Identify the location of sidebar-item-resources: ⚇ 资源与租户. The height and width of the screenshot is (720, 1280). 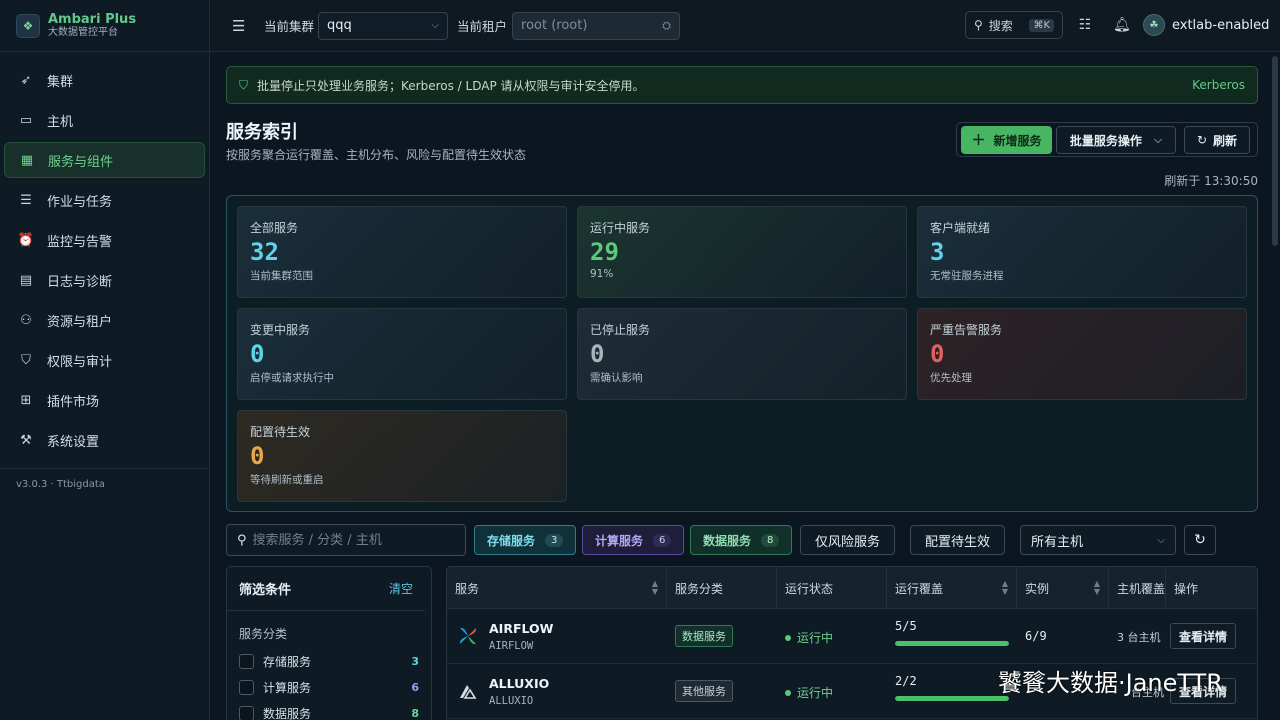
(104, 320).